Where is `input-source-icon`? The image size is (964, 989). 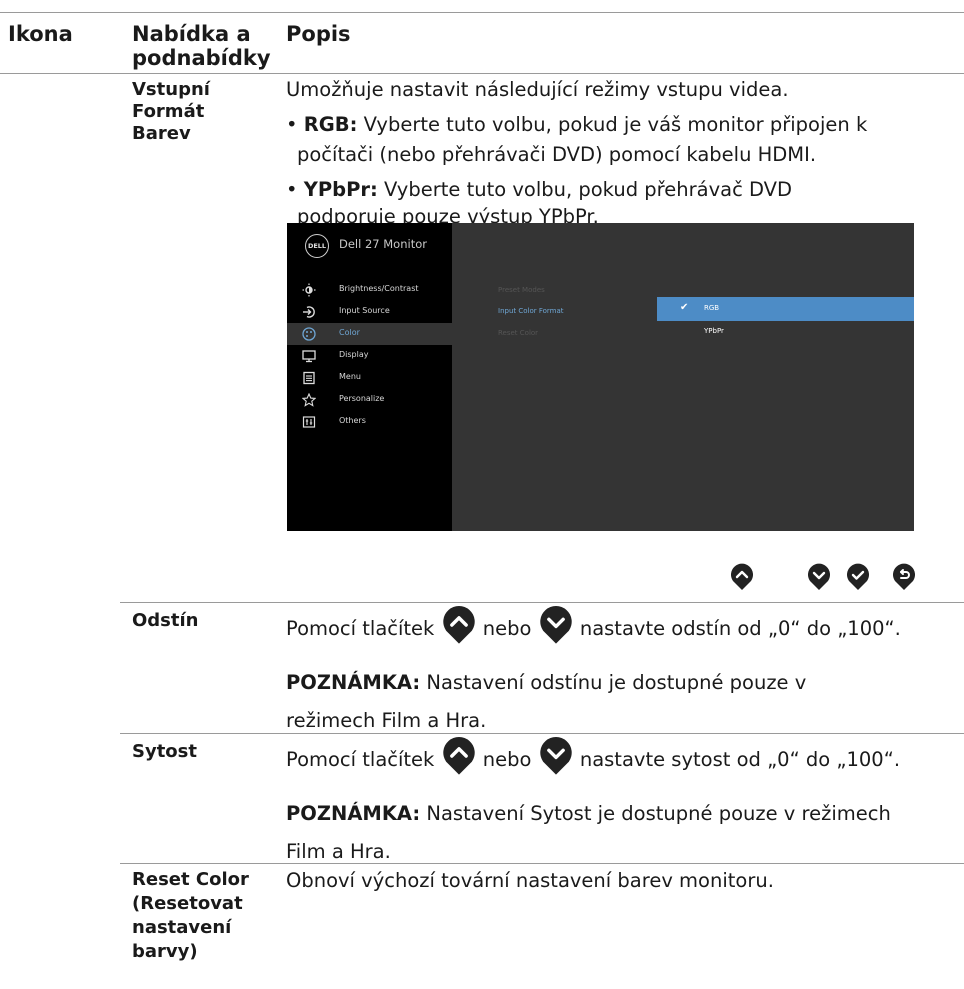
input-source-icon is located at coordinates (309, 312).